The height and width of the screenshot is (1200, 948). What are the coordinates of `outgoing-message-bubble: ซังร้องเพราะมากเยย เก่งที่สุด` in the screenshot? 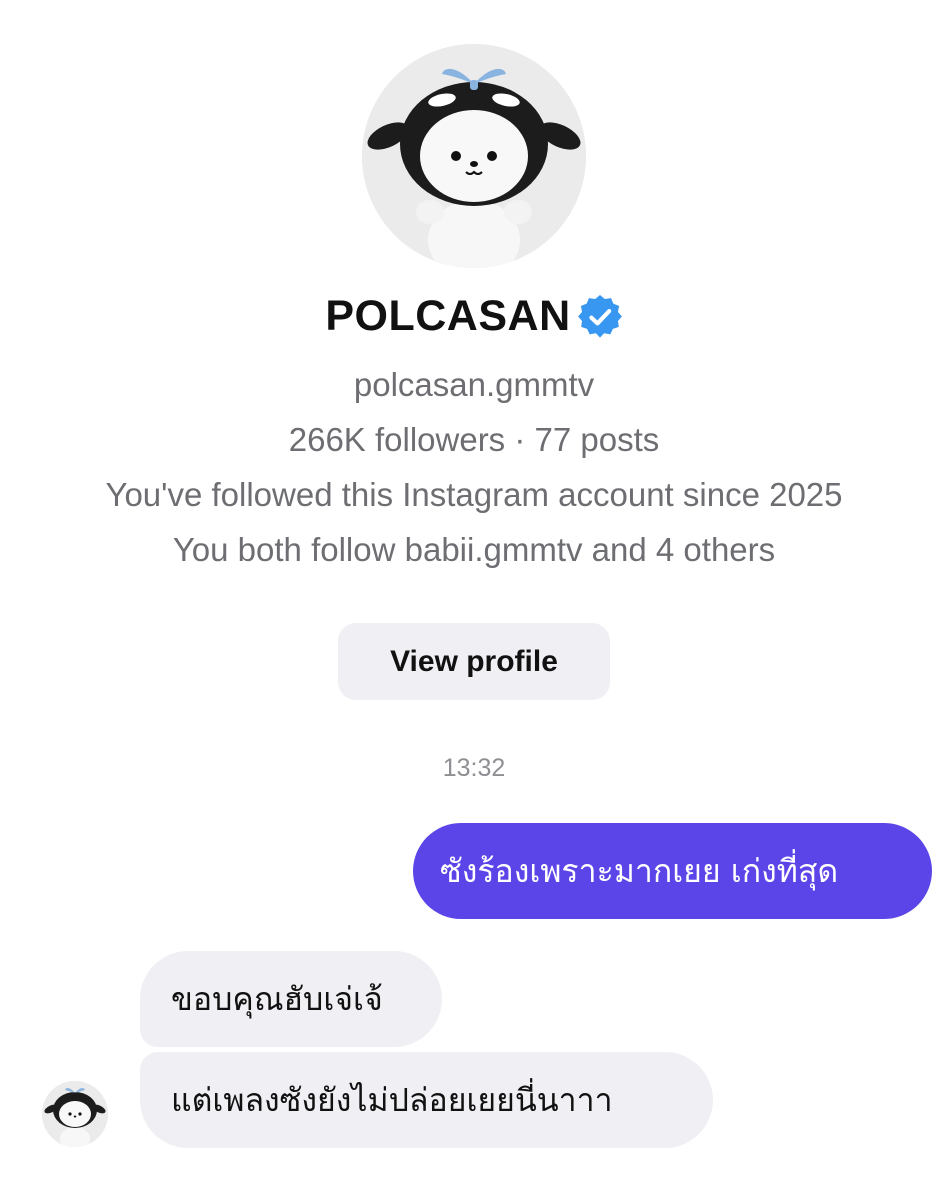 It's located at (672, 871).